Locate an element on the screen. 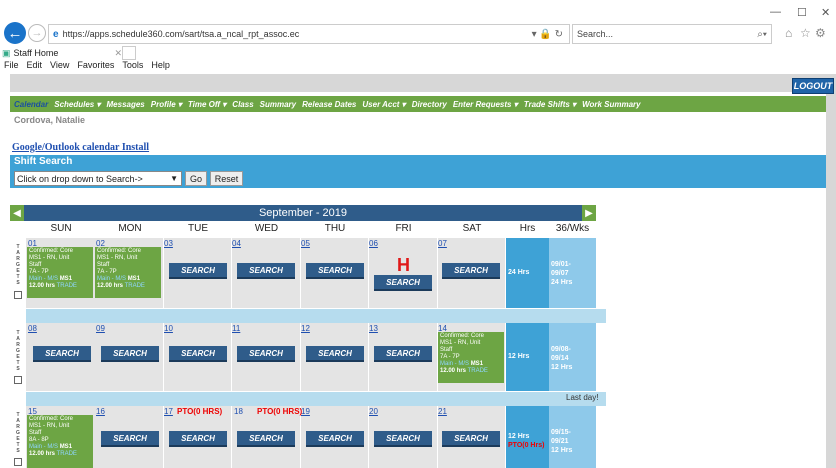 Image resolution: width=836 pixels, height=468 pixels. shift-search-select: Click on drop down to Search-> ▼ is located at coordinates (98, 178).